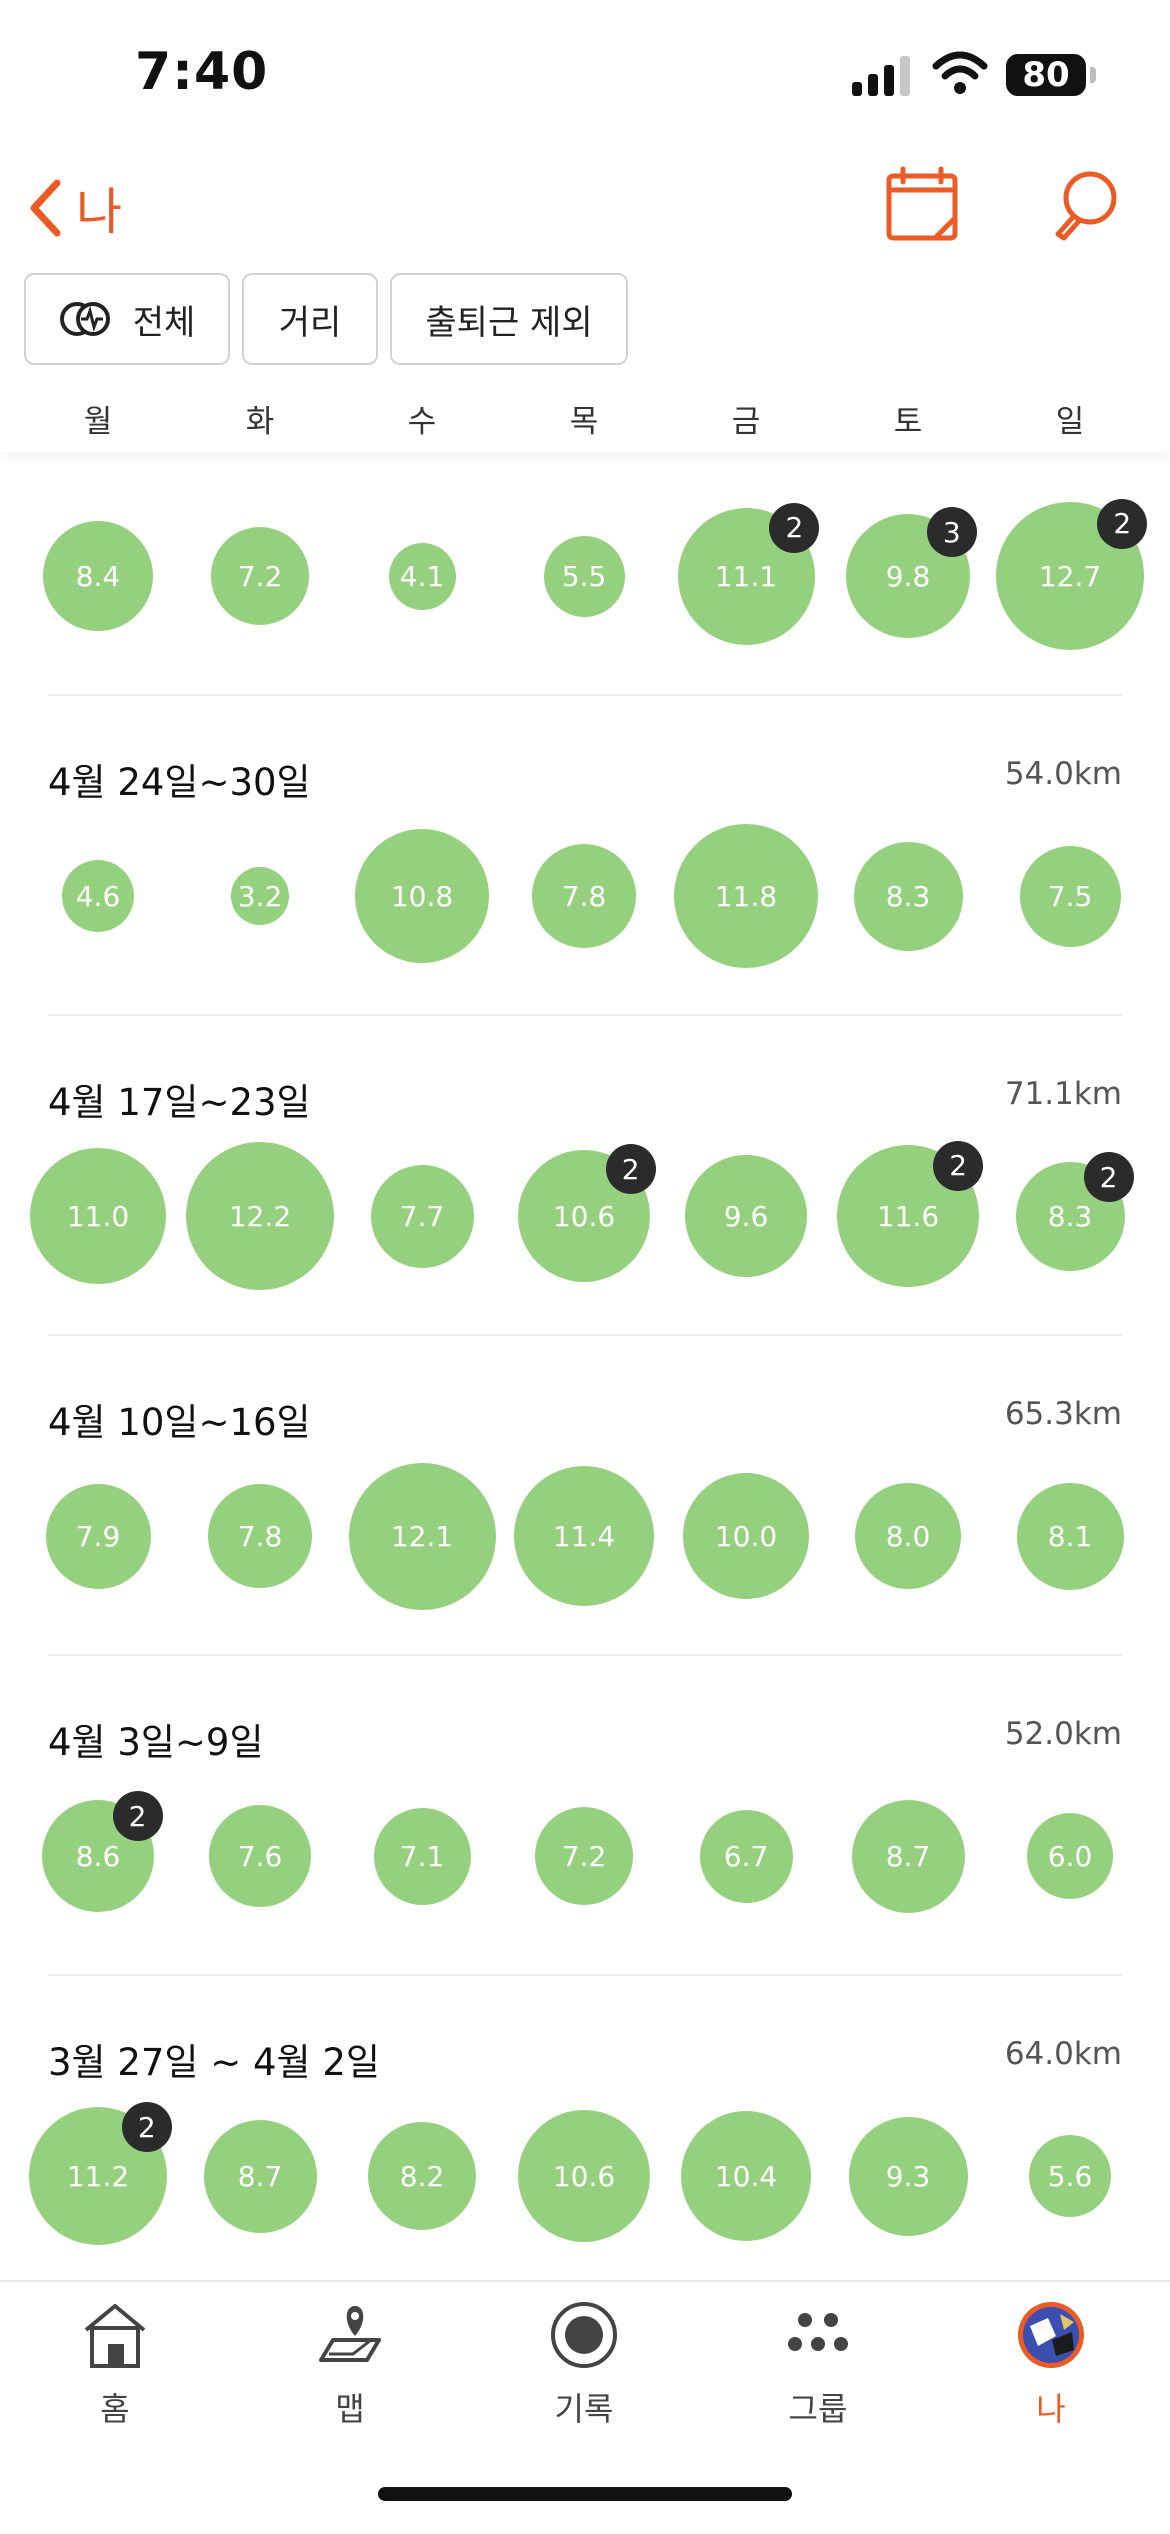 The width and height of the screenshot is (1170, 2534). What do you see at coordinates (202, 72) in the screenshot?
I see `status-time: 7:40` at bounding box center [202, 72].